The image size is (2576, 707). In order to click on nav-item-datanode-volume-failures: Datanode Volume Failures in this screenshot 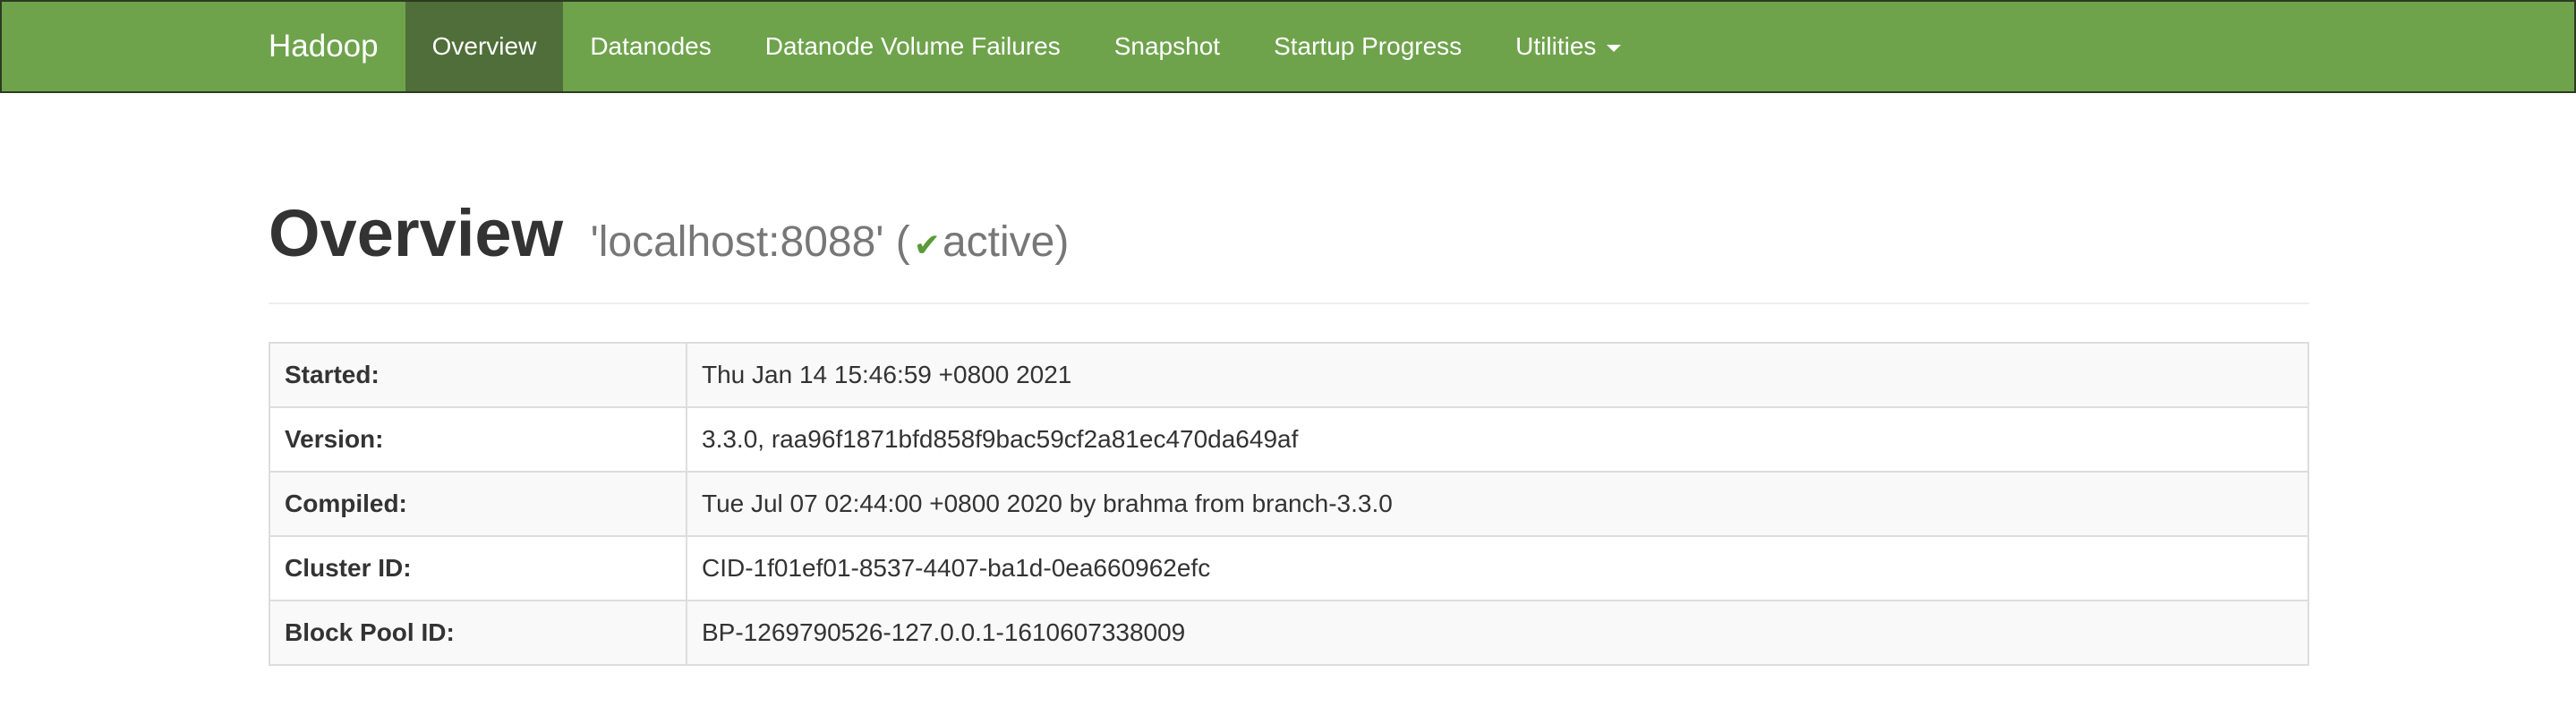, I will do `click(913, 46)`.